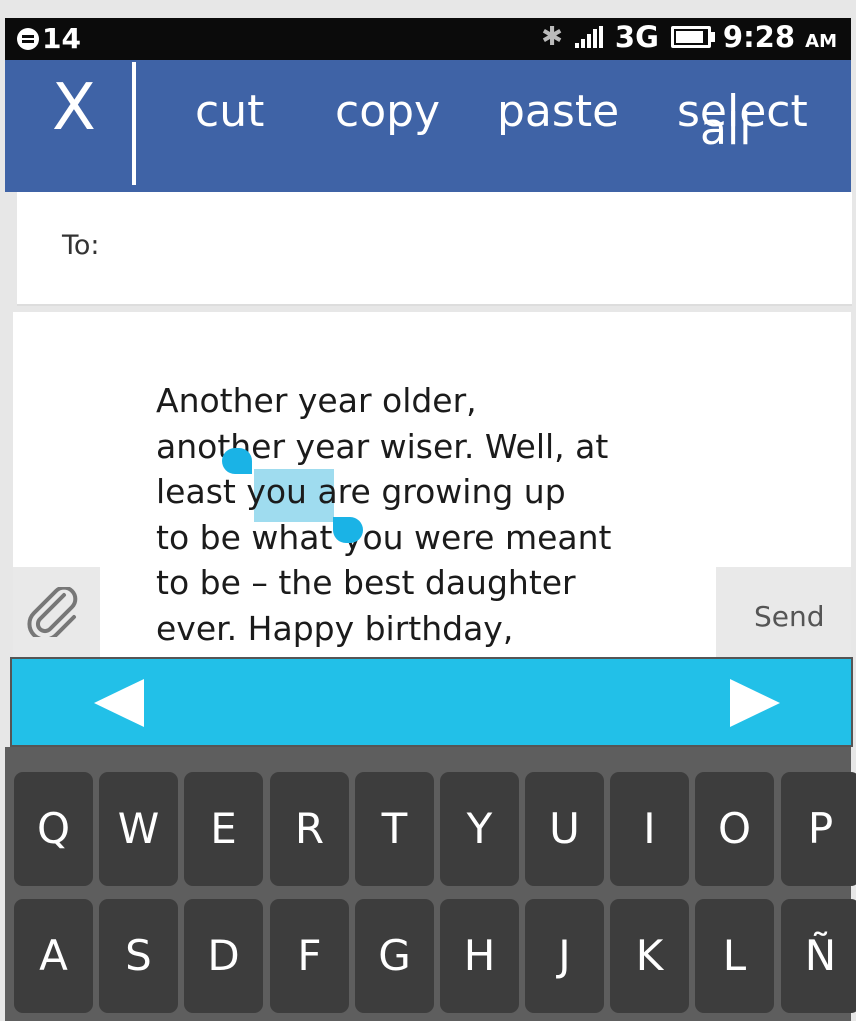 This screenshot has width=856, height=1021. Describe the element at coordinates (119, 703) in the screenshot. I see `cursor-left-icon` at that location.